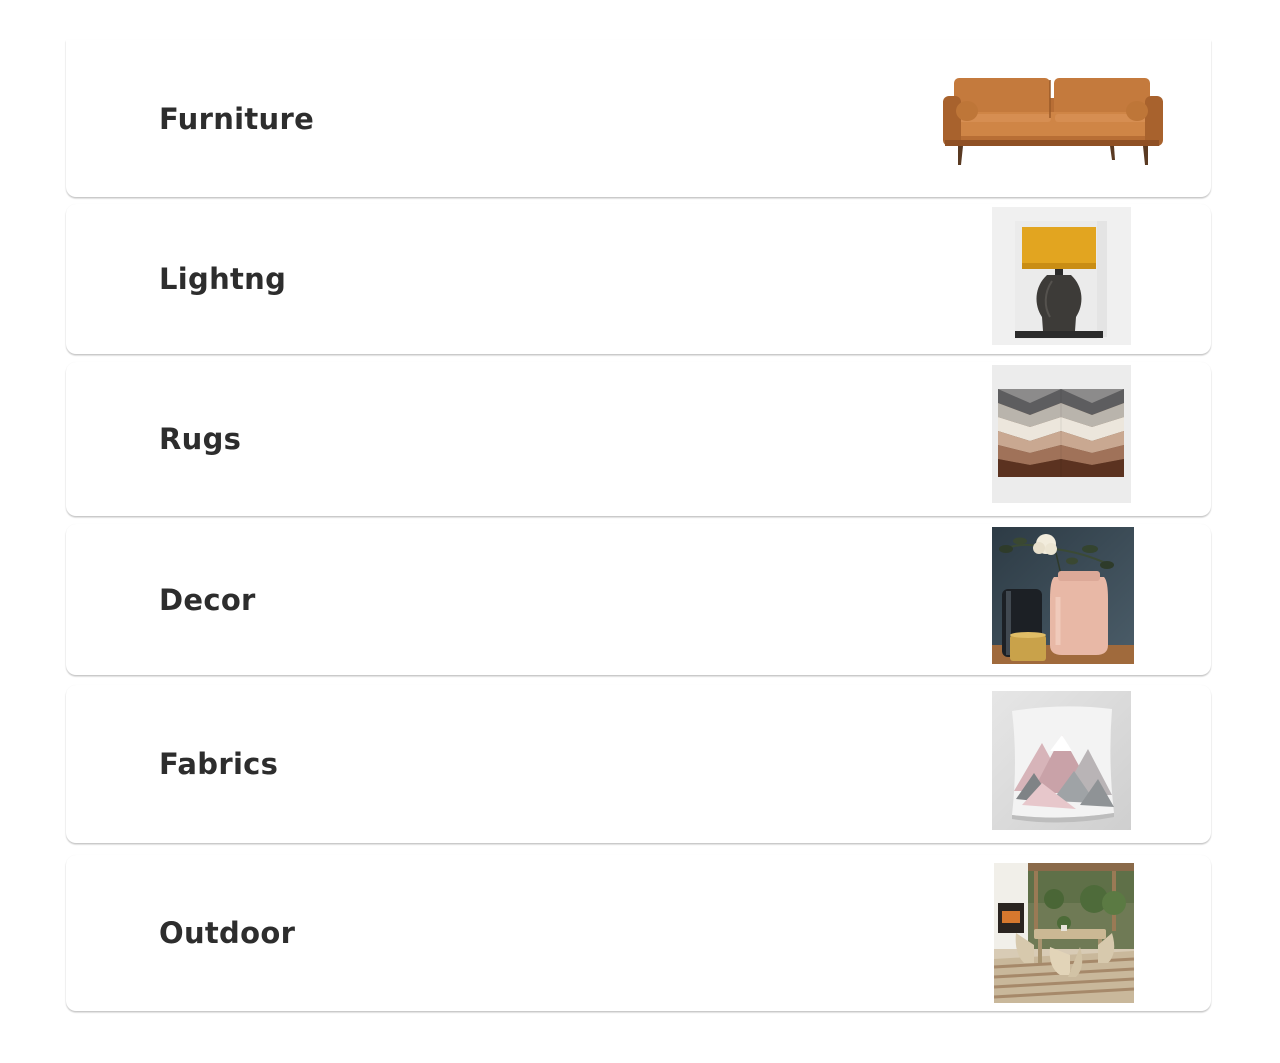 Image resolution: width=1280 pixels, height=1063 pixels. Describe the element at coordinates (638, 439) in the screenshot. I see `category-card-rugs: Rugs` at that location.